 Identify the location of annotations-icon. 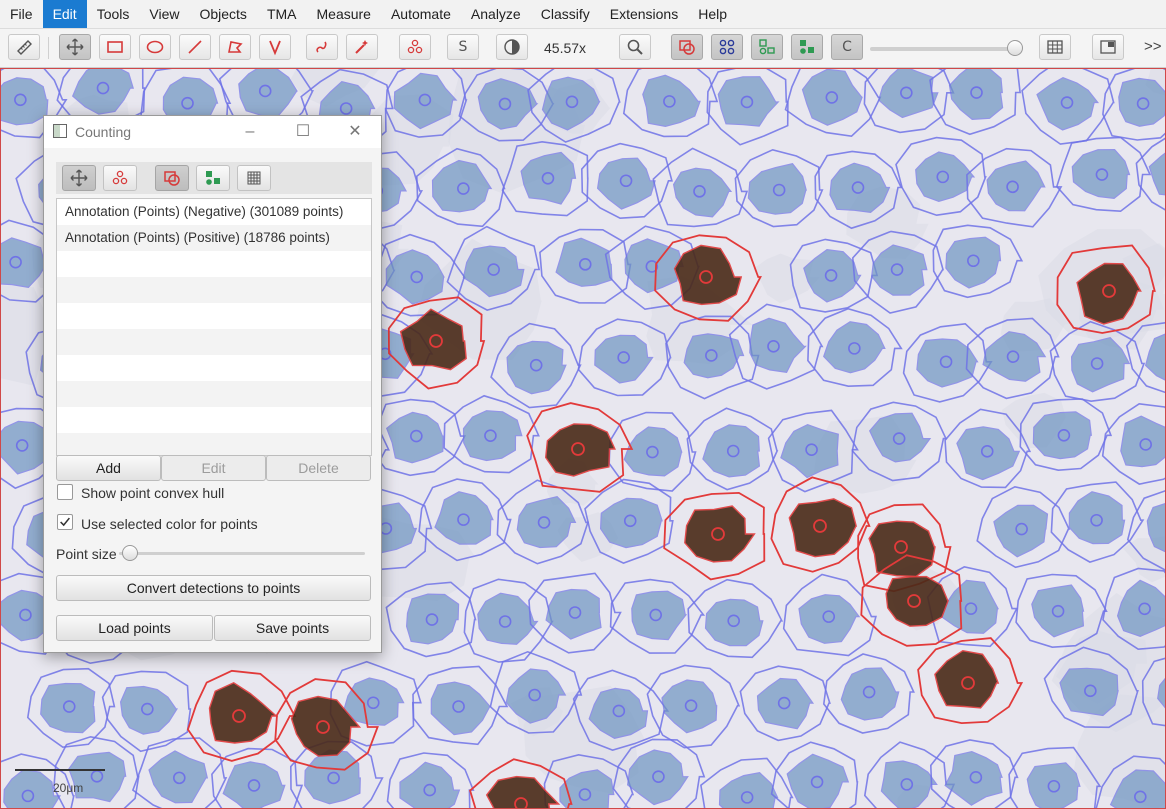
(172, 178).